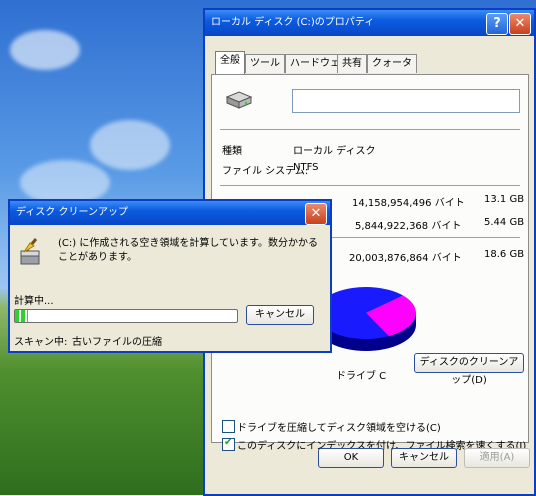 This screenshot has width=536, height=496. Describe the element at coordinates (228, 444) in the screenshot. I see `index-checkbox: ✔` at that location.